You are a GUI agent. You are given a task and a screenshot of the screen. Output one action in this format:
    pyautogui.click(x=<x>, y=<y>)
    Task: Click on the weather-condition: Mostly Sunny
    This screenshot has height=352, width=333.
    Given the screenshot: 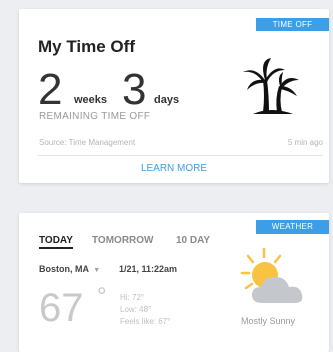 What is the action you would take?
    pyautogui.click(x=268, y=321)
    